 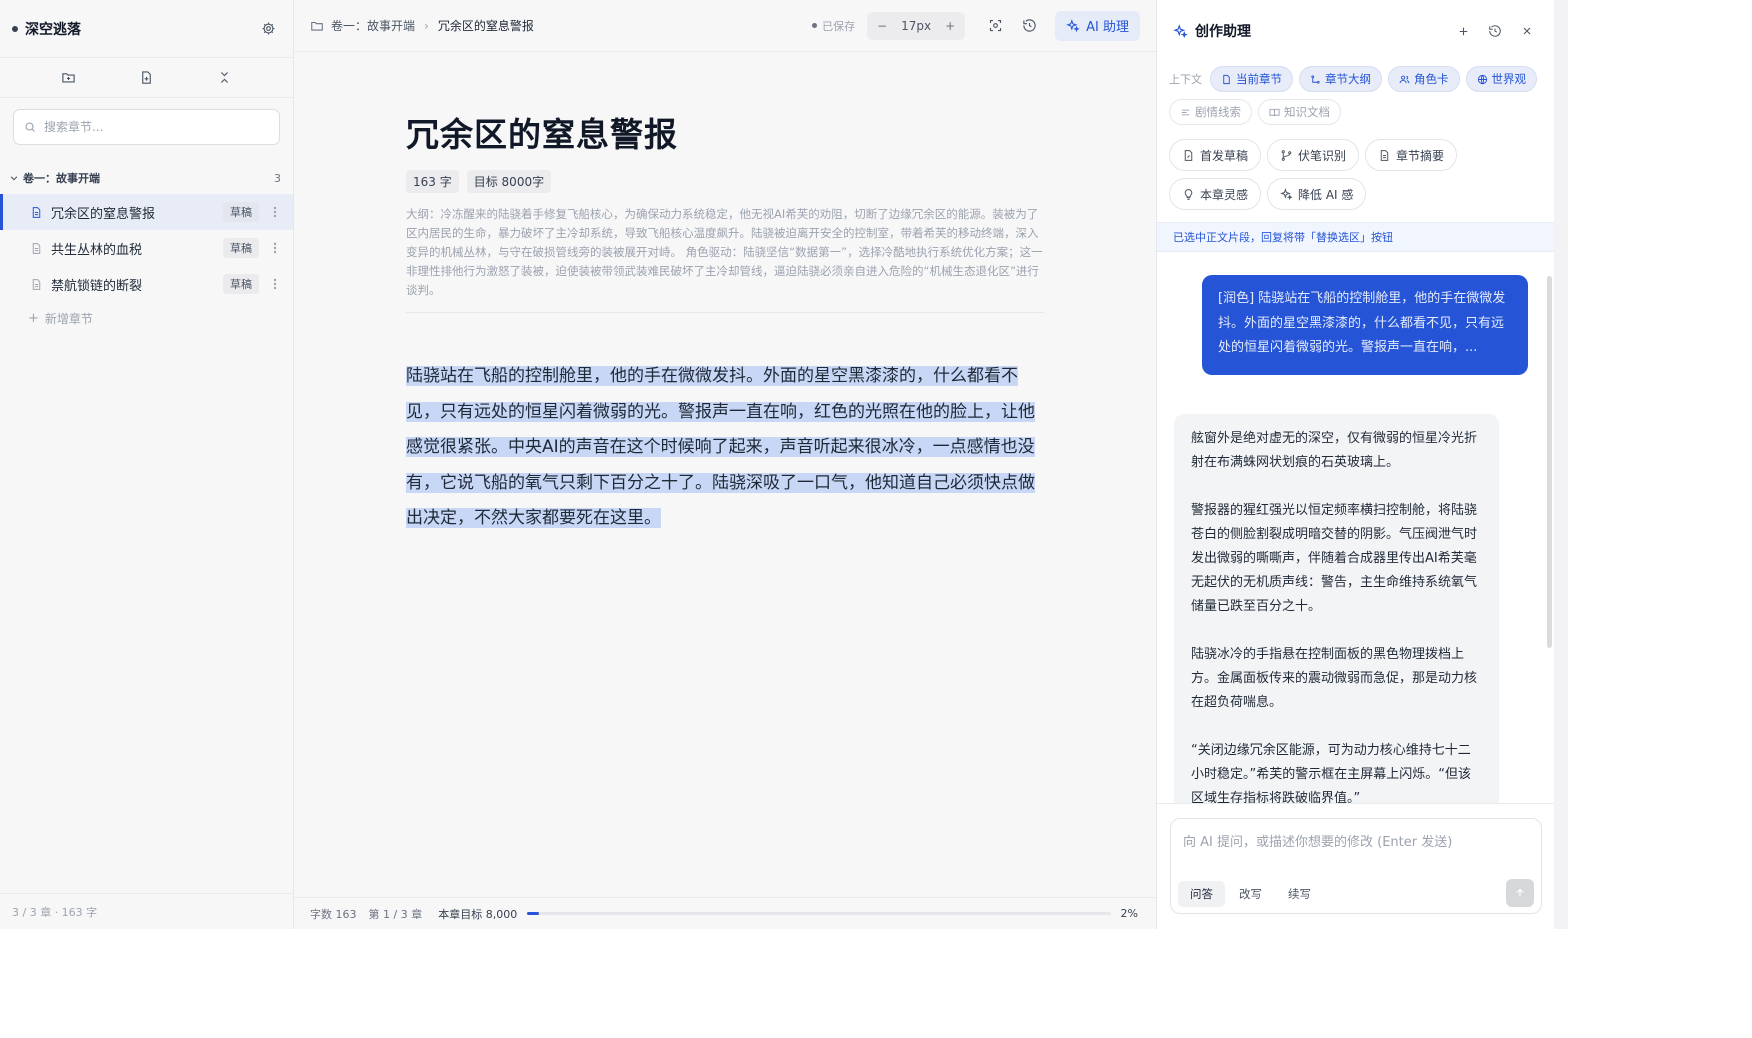 I want to click on context-chip-current-chapter: 当前章节, so click(x=1251, y=79).